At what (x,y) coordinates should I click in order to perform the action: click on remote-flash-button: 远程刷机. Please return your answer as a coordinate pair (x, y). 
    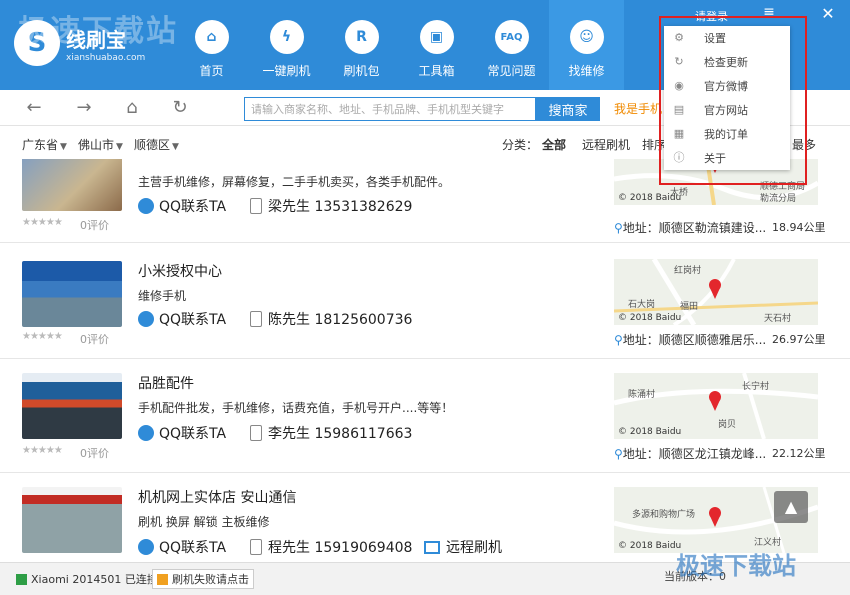
    Looking at the image, I should click on (463, 547).